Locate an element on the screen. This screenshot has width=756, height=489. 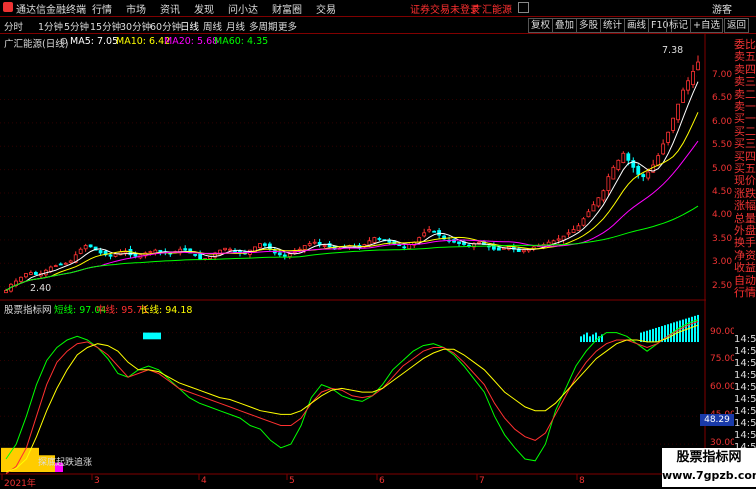
indicator-tick-label: 30.00 is located at coordinates (723, 443).